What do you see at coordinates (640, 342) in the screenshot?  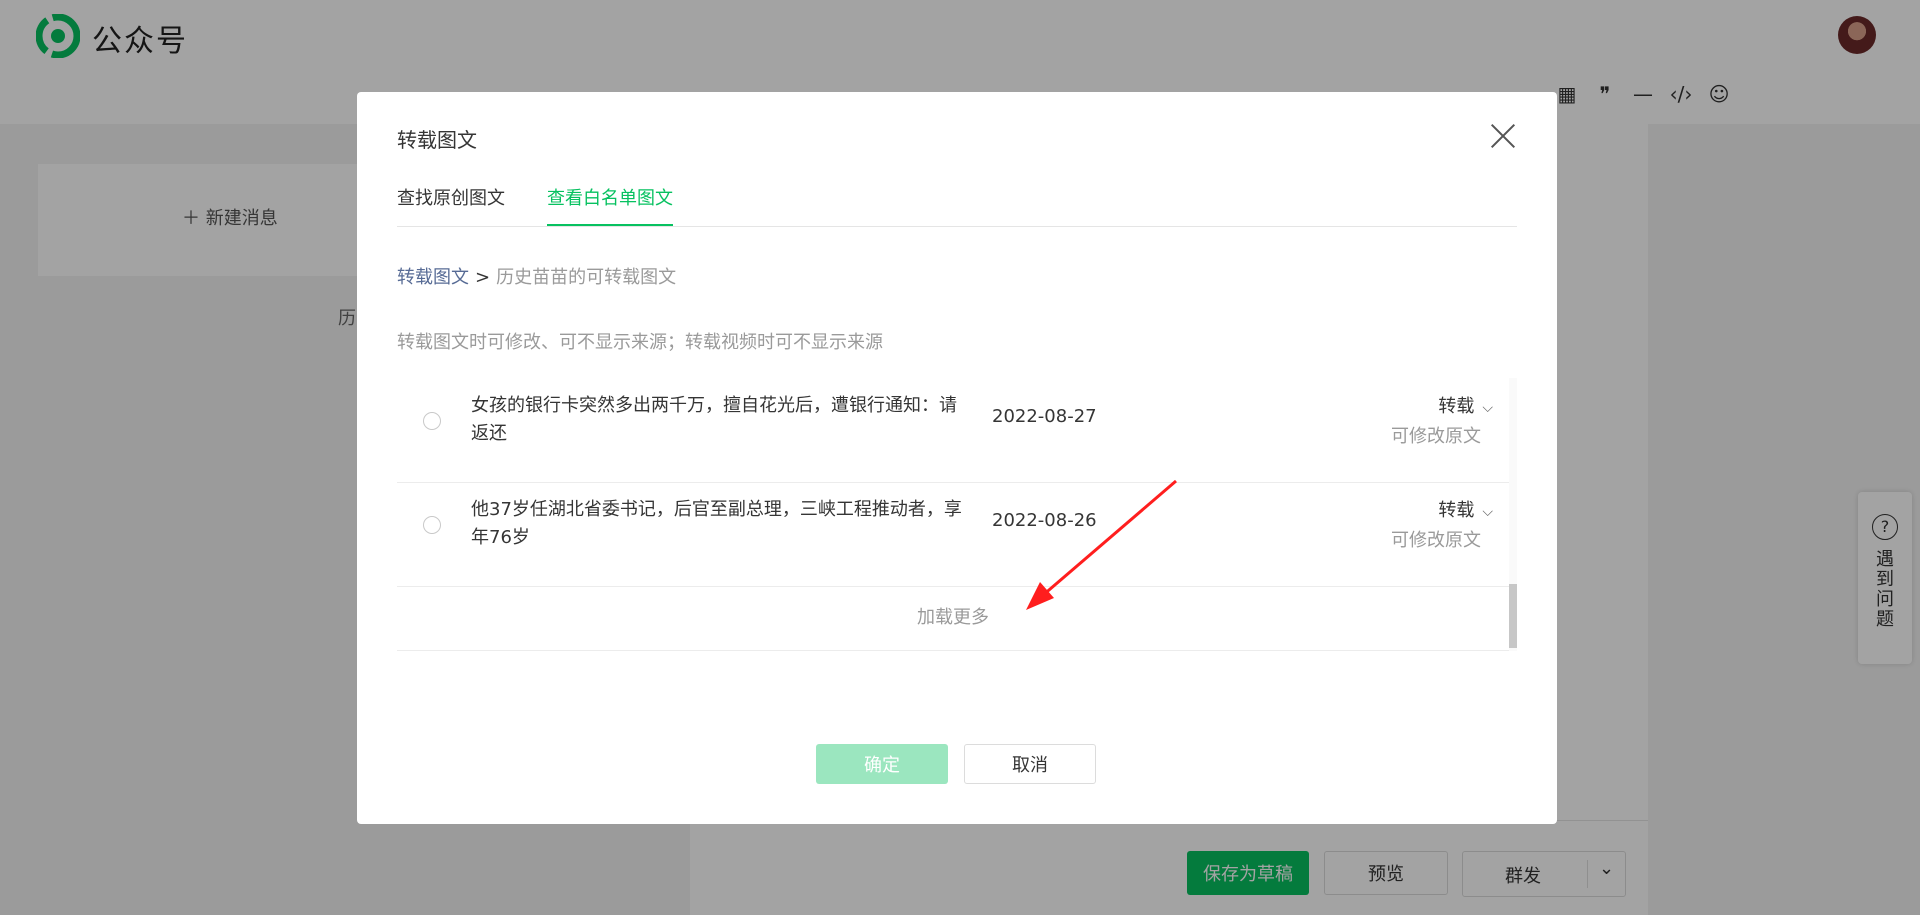 I see `repost-tip: 转载图文时可修改、可不显示来源；转载视频时可不显示来源` at bounding box center [640, 342].